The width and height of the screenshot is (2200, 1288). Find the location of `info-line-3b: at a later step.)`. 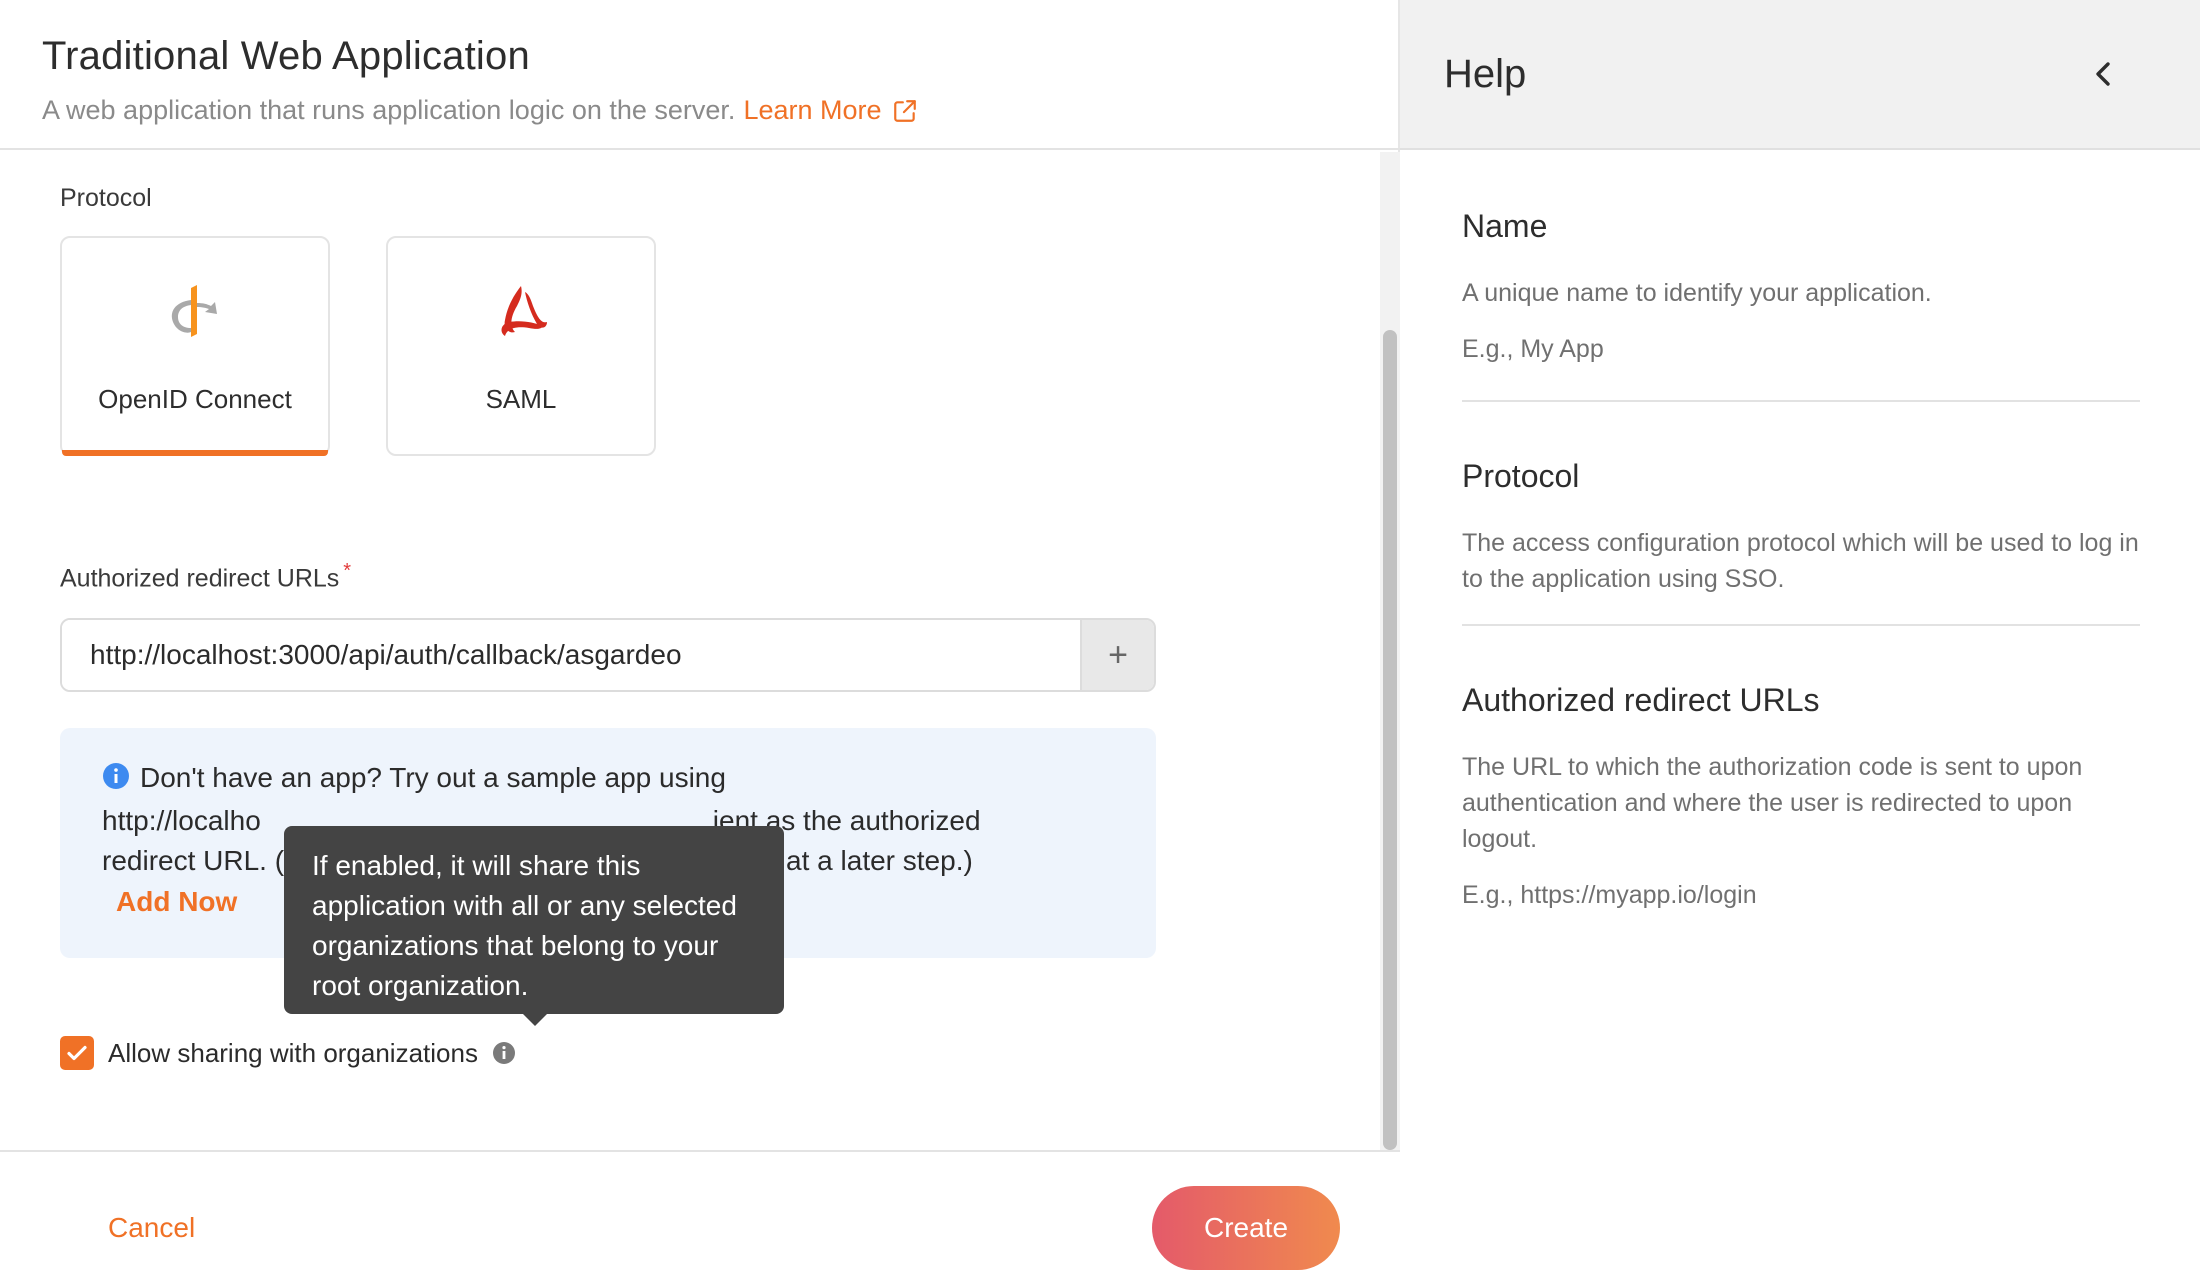

info-line-3b: at a later step.) is located at coordinates (879, 860).